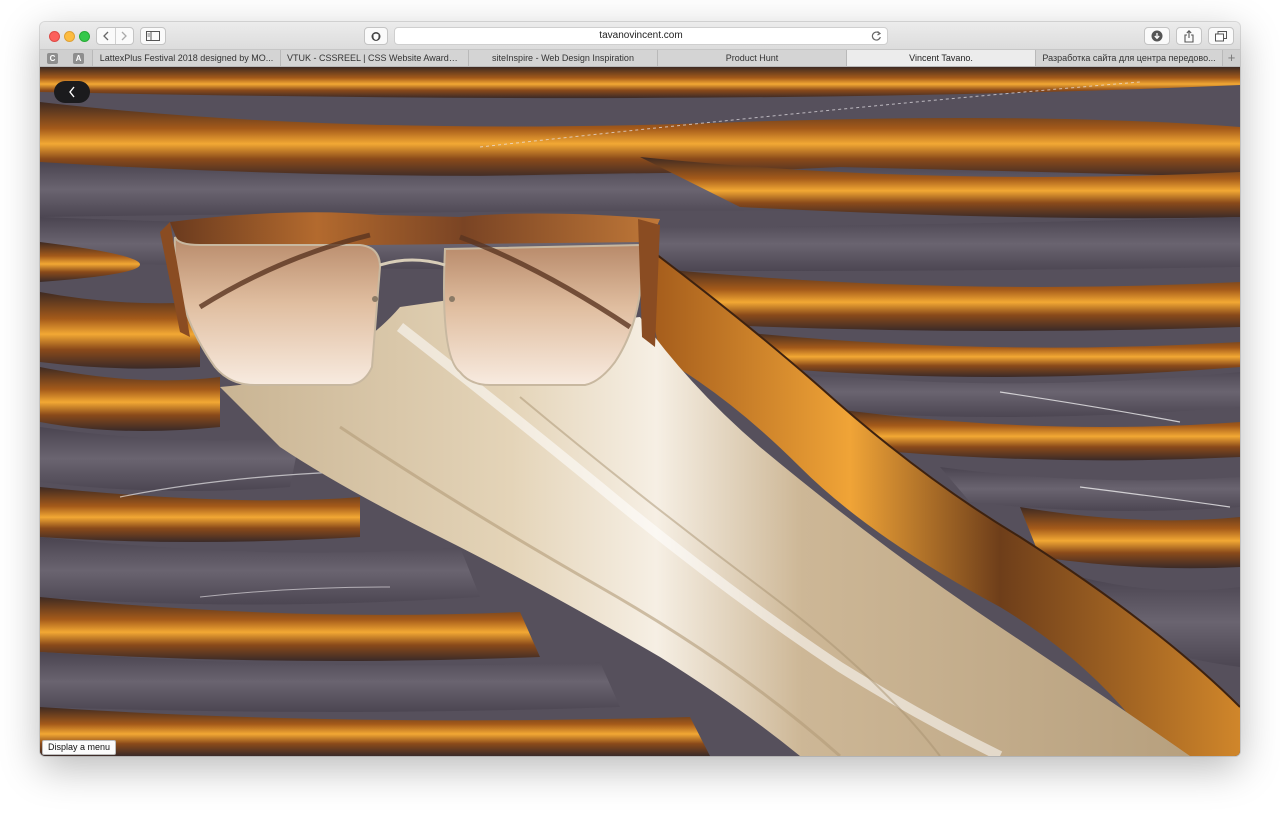 Image resolution: width=1280 pixels, height=813 pixels. I want to click on page-back-button, so click(72, 92).